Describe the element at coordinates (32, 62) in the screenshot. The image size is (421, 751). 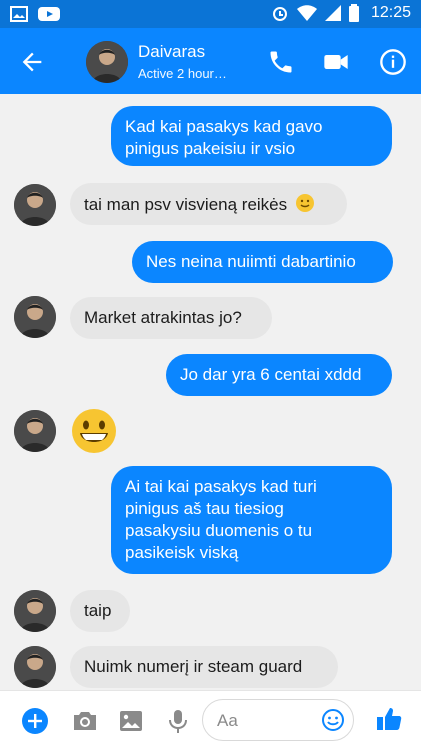
I see `back-arrow-icon` at that location.